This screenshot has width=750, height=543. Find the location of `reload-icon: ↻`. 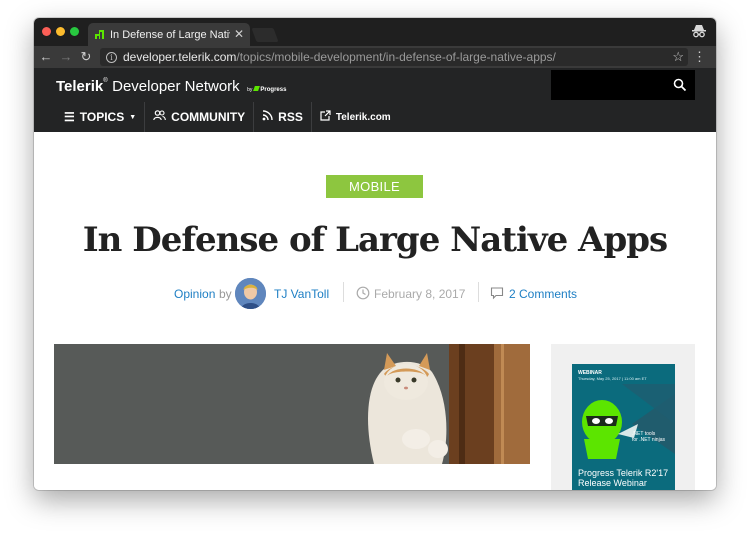

reload-icon: ↻ is located at coordinates (86, 57).